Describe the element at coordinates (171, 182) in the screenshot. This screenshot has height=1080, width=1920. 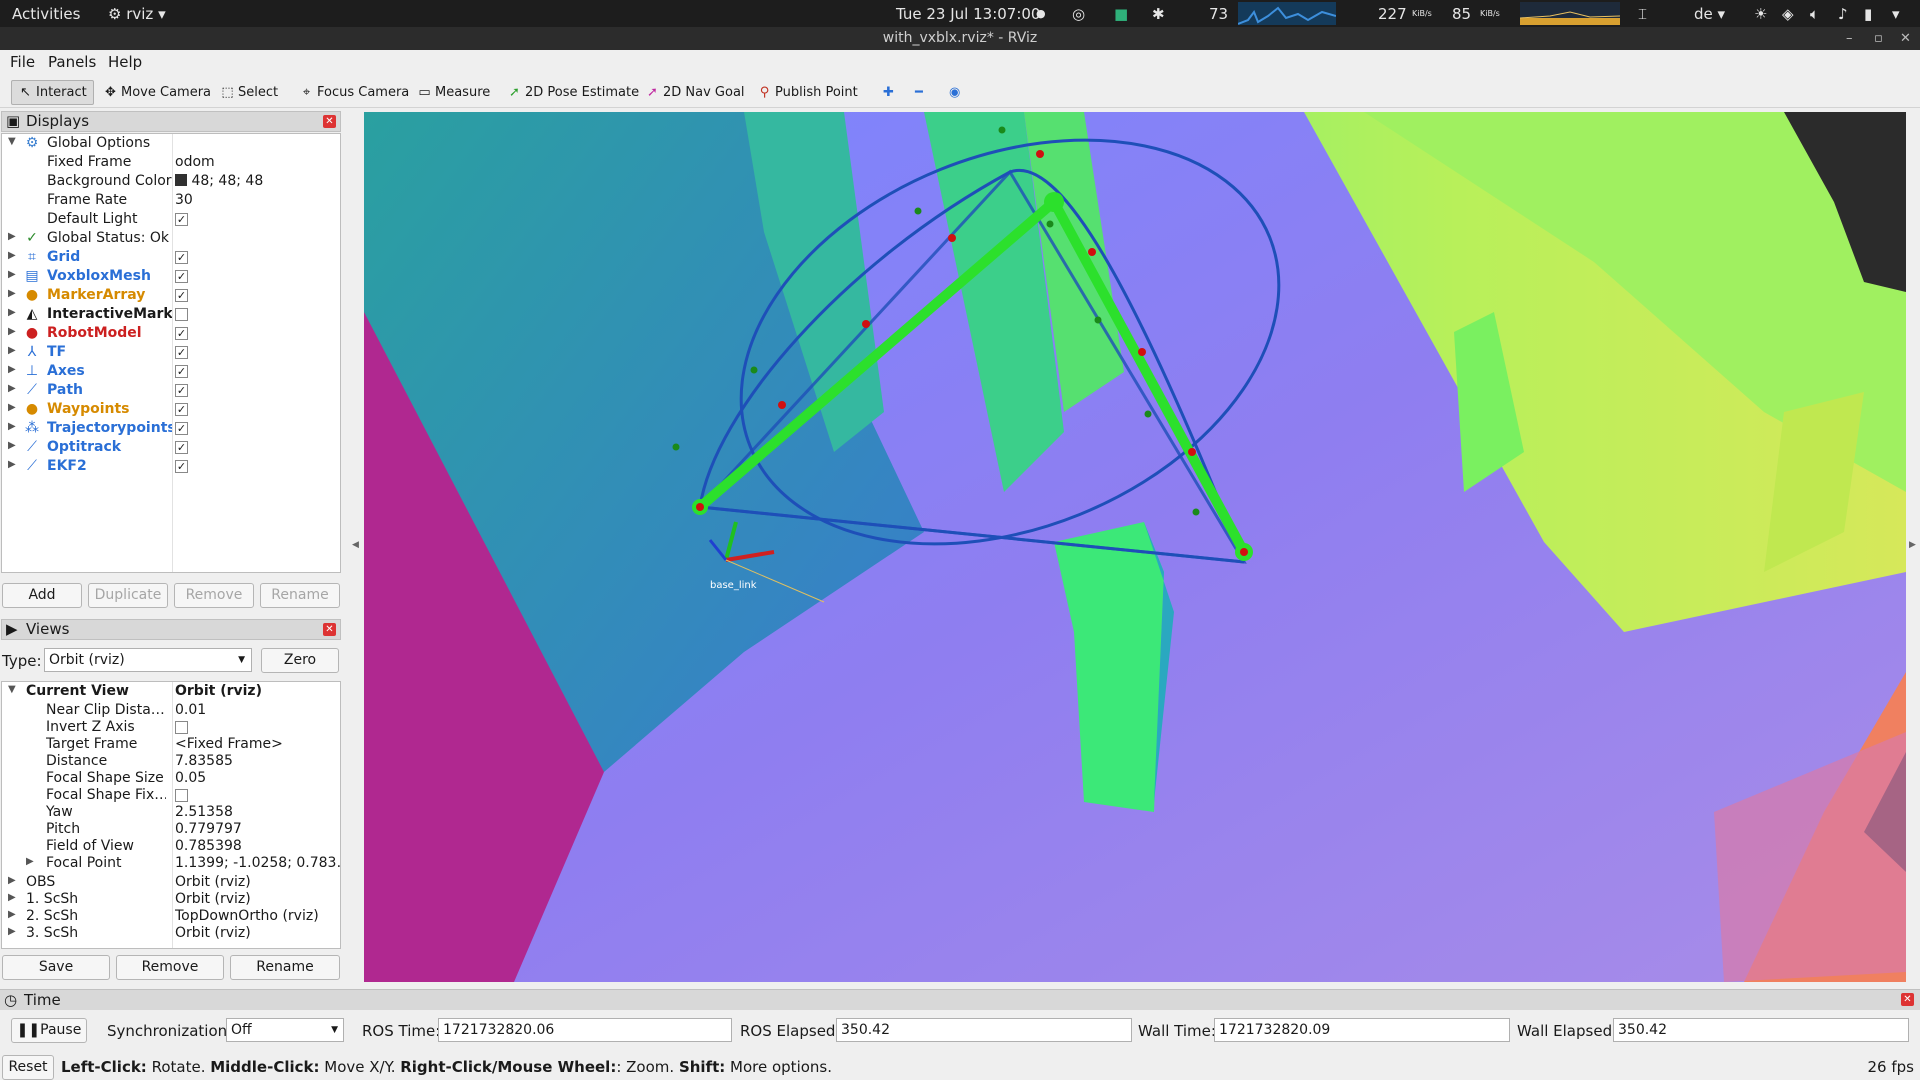
I see `background-color-row: Background Color 48; 48; 48` at that location.